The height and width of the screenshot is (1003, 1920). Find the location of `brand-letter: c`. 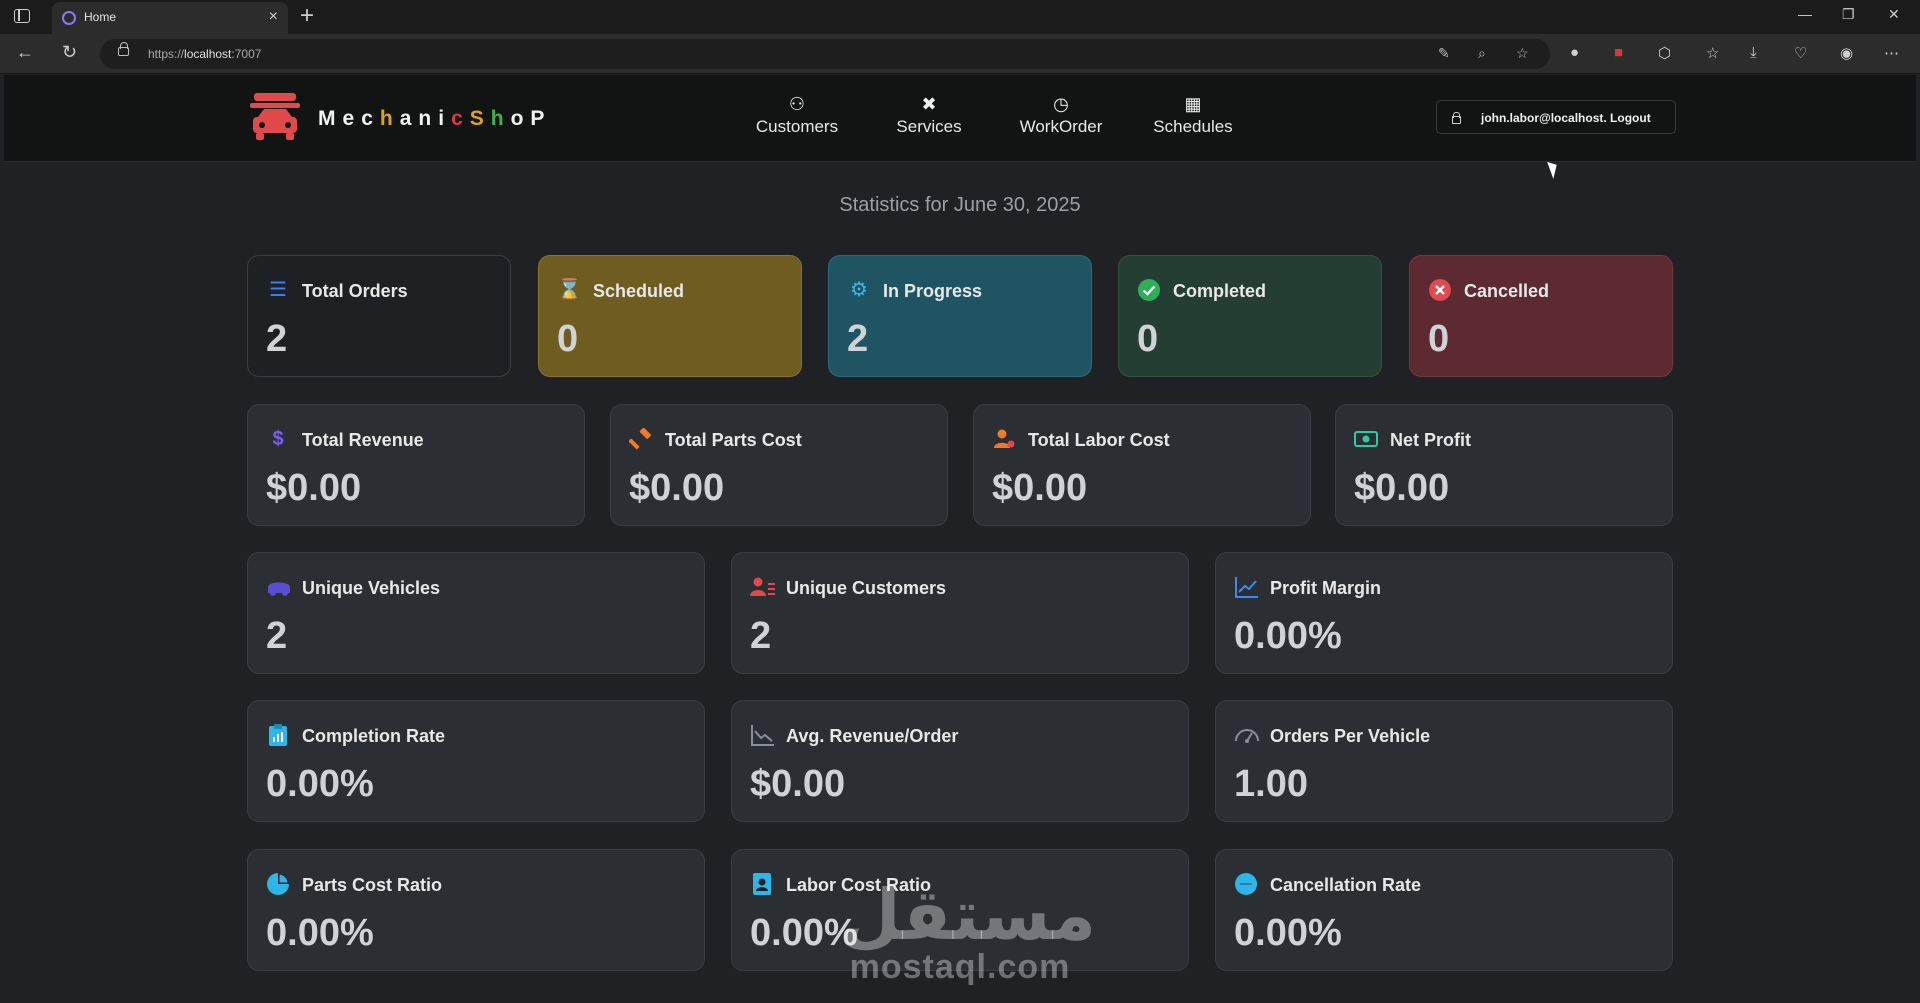

brand-letter: c is located at coordinates (460, 118).